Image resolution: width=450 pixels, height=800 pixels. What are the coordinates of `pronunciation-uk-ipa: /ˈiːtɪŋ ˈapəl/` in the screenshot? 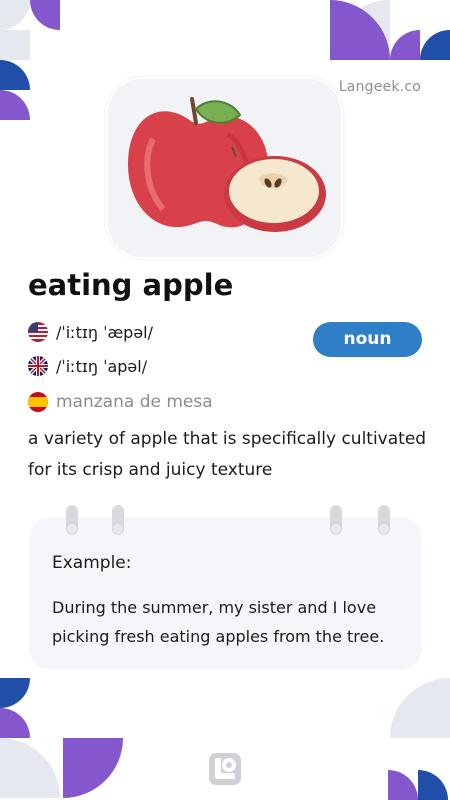 It's located at (102, 366).